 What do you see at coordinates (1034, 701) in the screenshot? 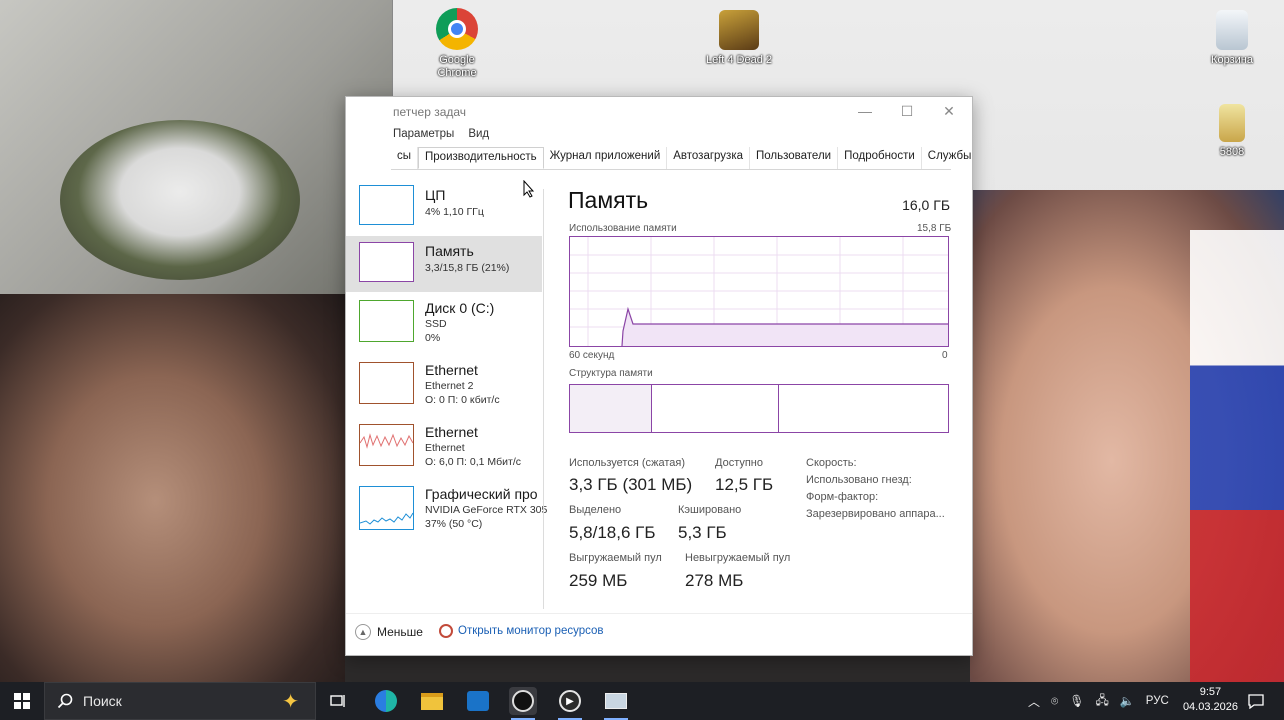
I see `chevron-up-icon: ︿` at bounding box center [1034, 701].